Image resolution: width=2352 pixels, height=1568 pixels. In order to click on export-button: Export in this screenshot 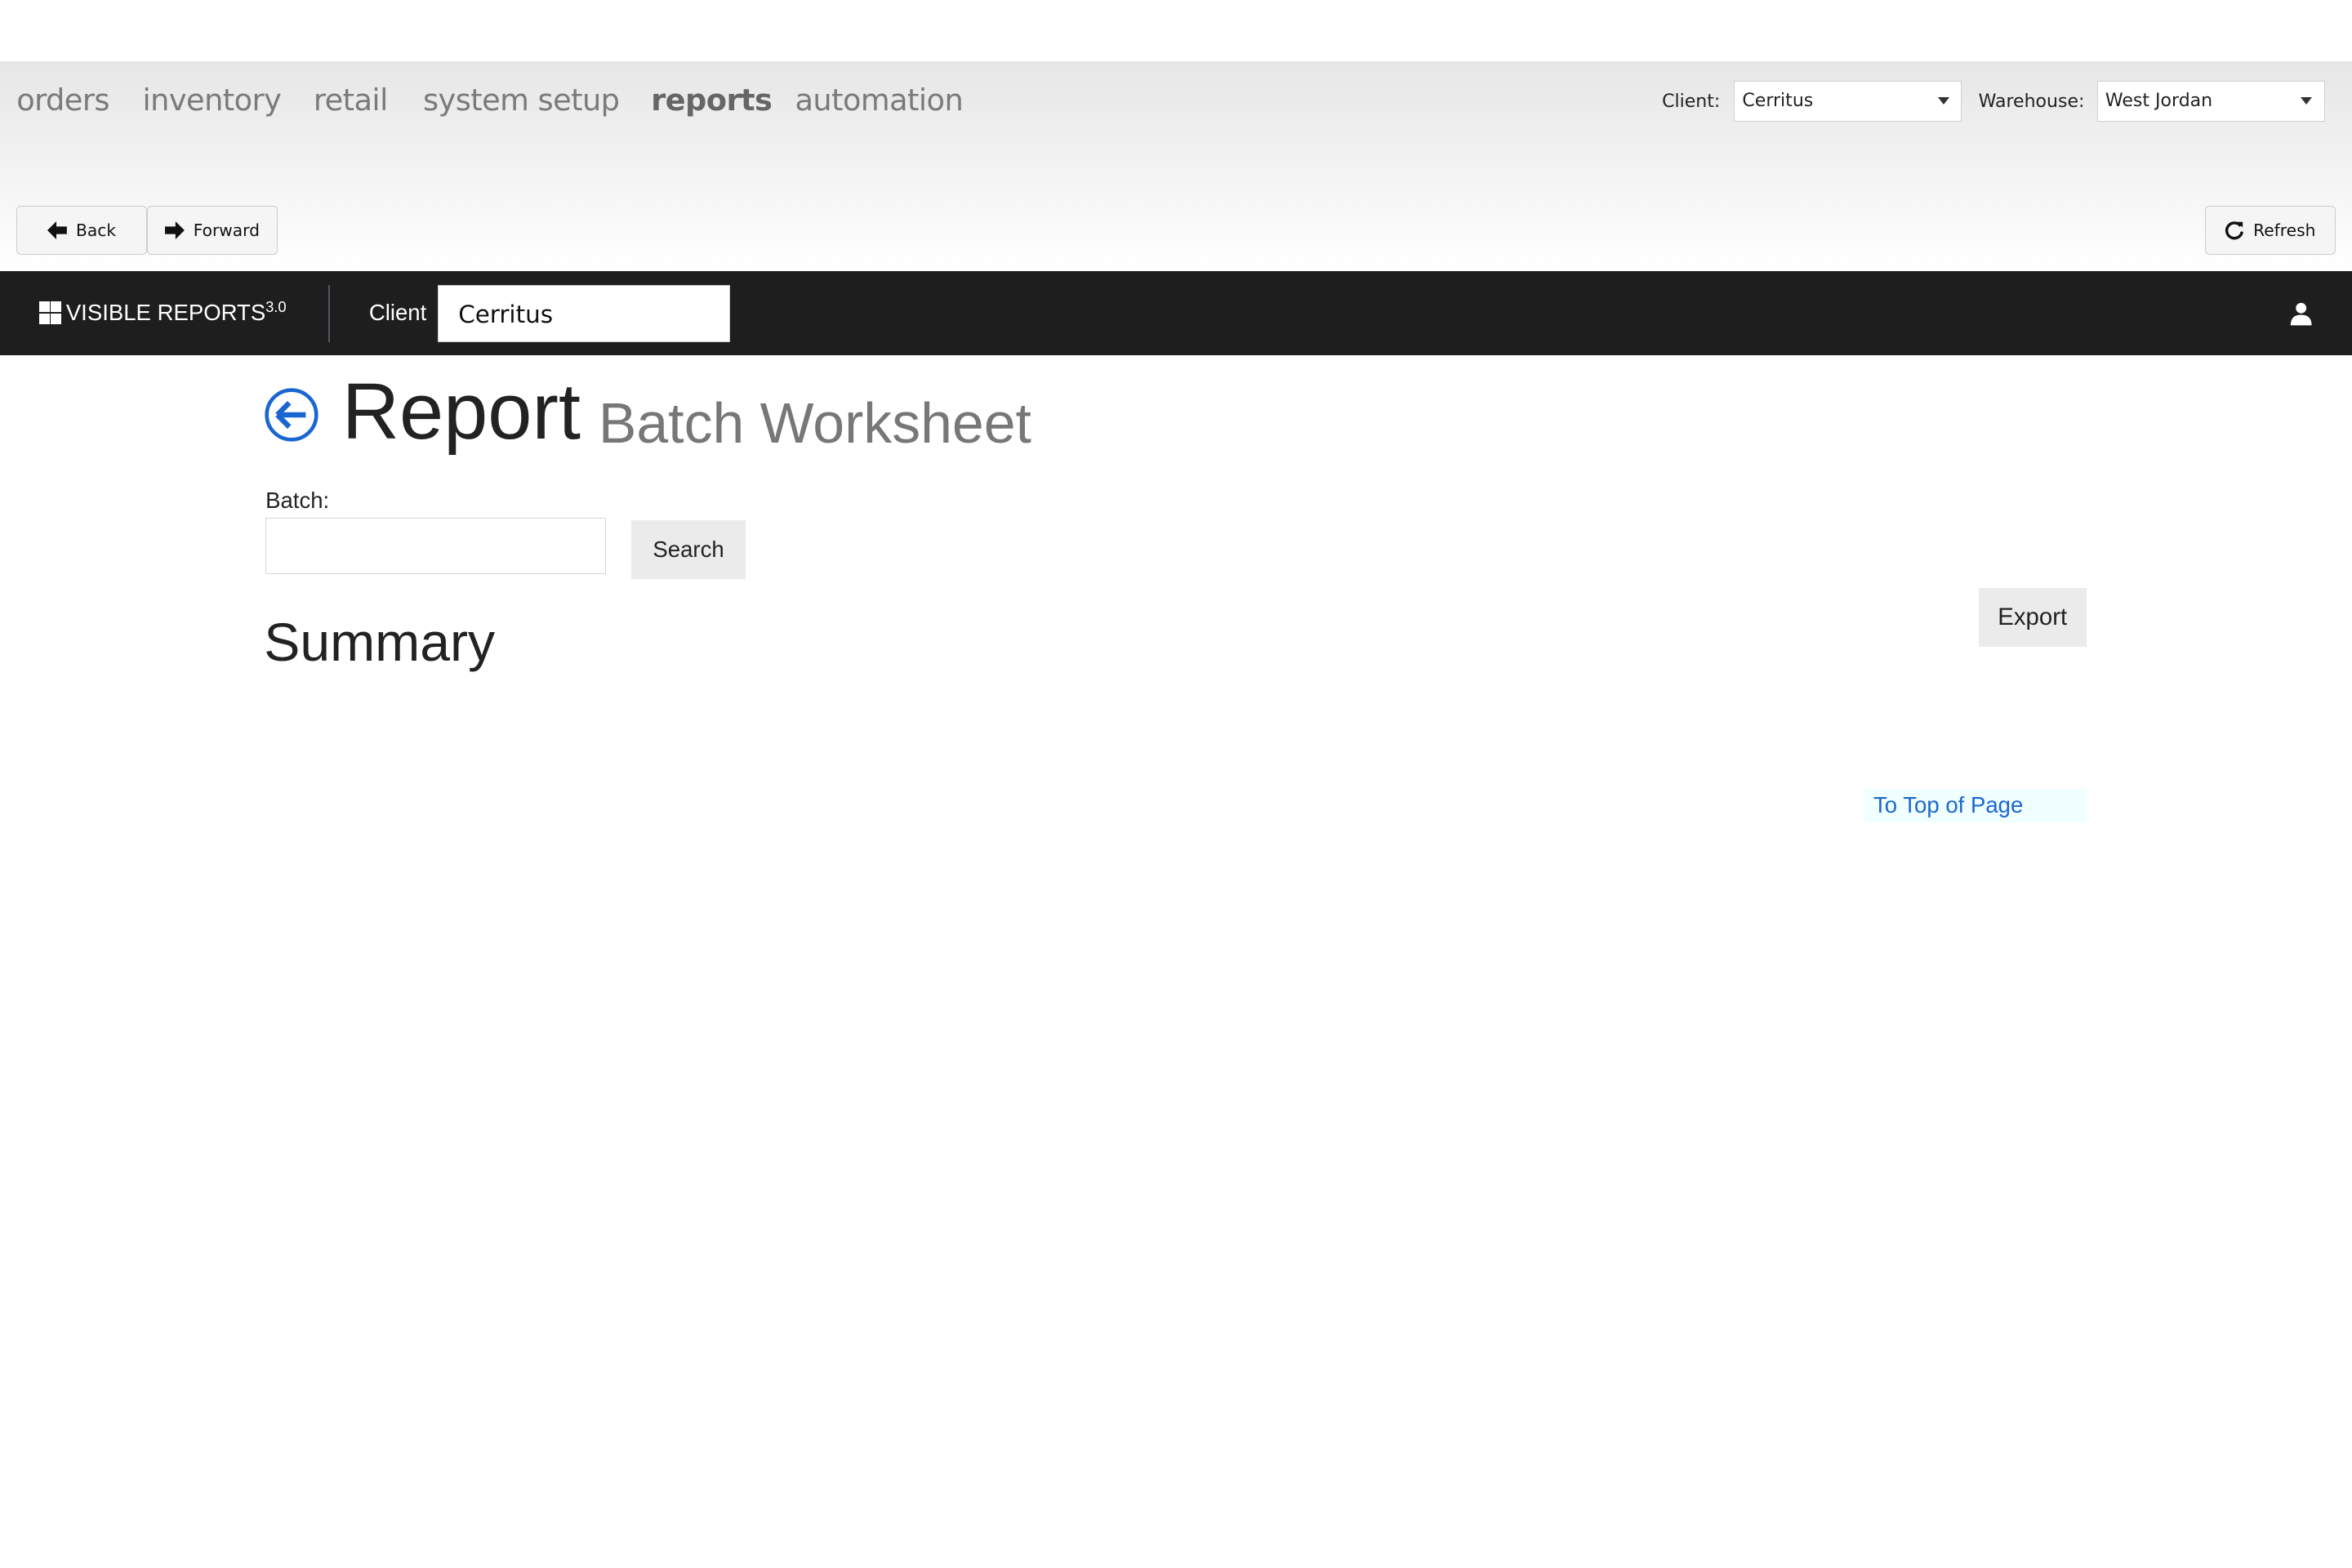, I will do `click(2033, 617)`.